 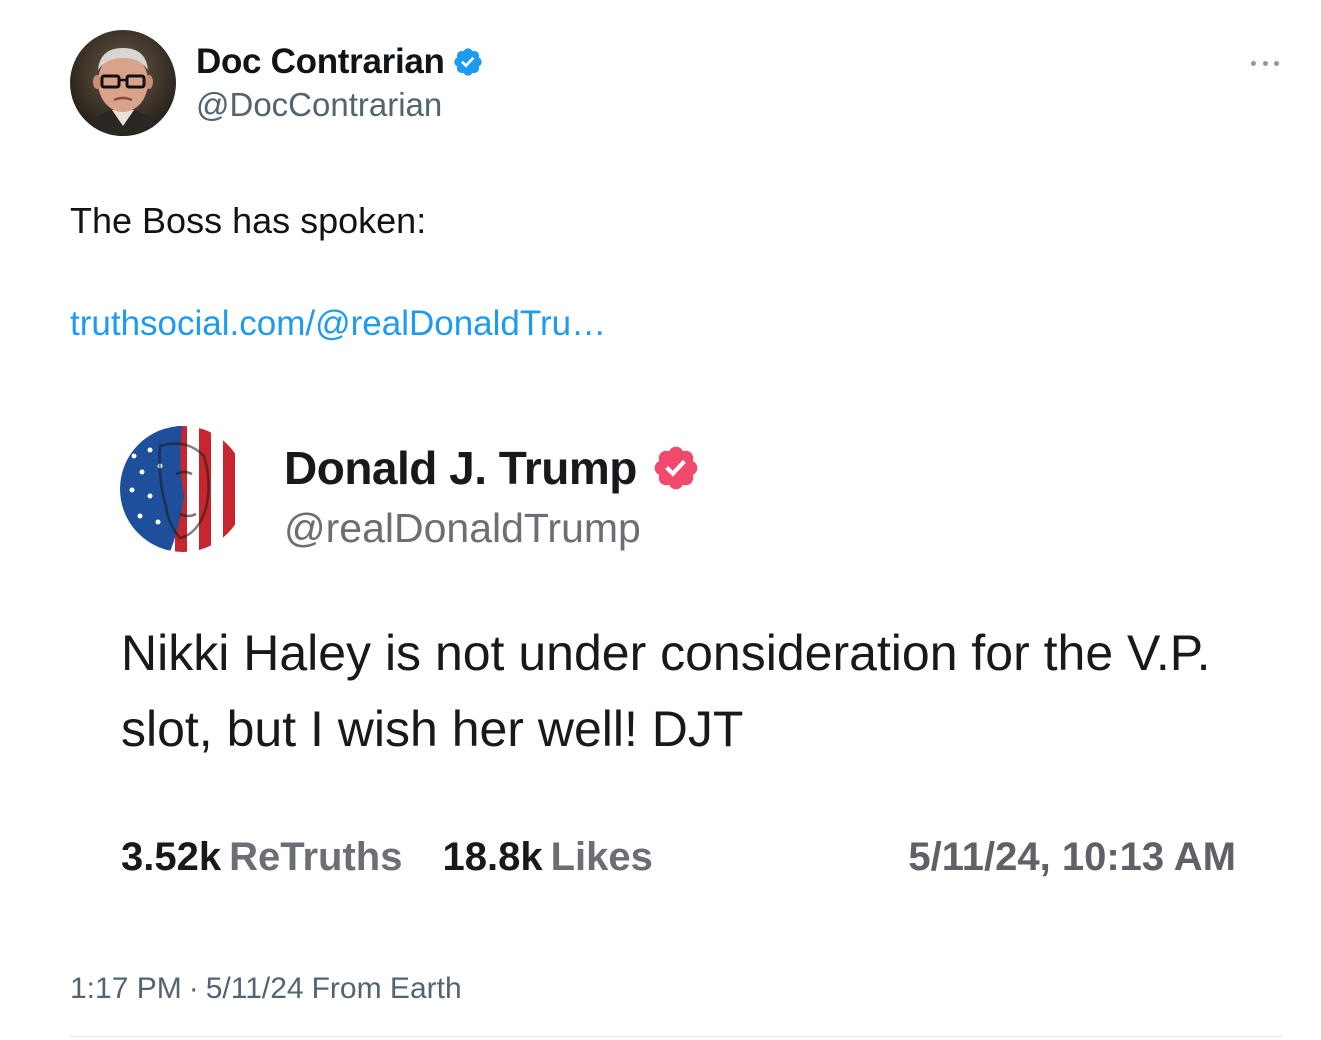 I want to click on more-horizontal-icon, so click(x=1265, y=63).